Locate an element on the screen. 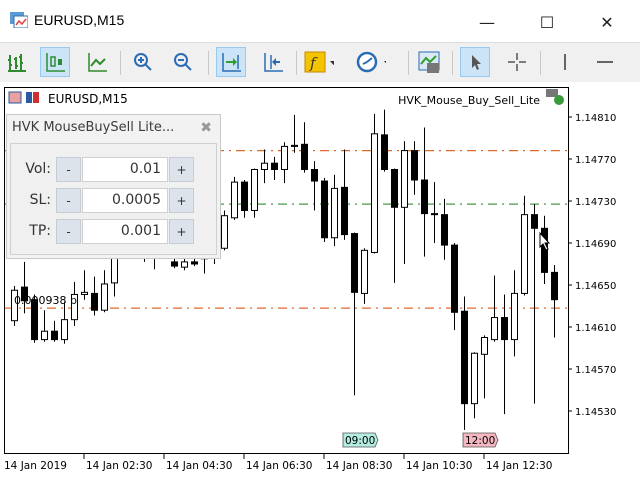 The image size is (640, 480). price-tick-label: 1.14570 is located at coordinates (595, 370).